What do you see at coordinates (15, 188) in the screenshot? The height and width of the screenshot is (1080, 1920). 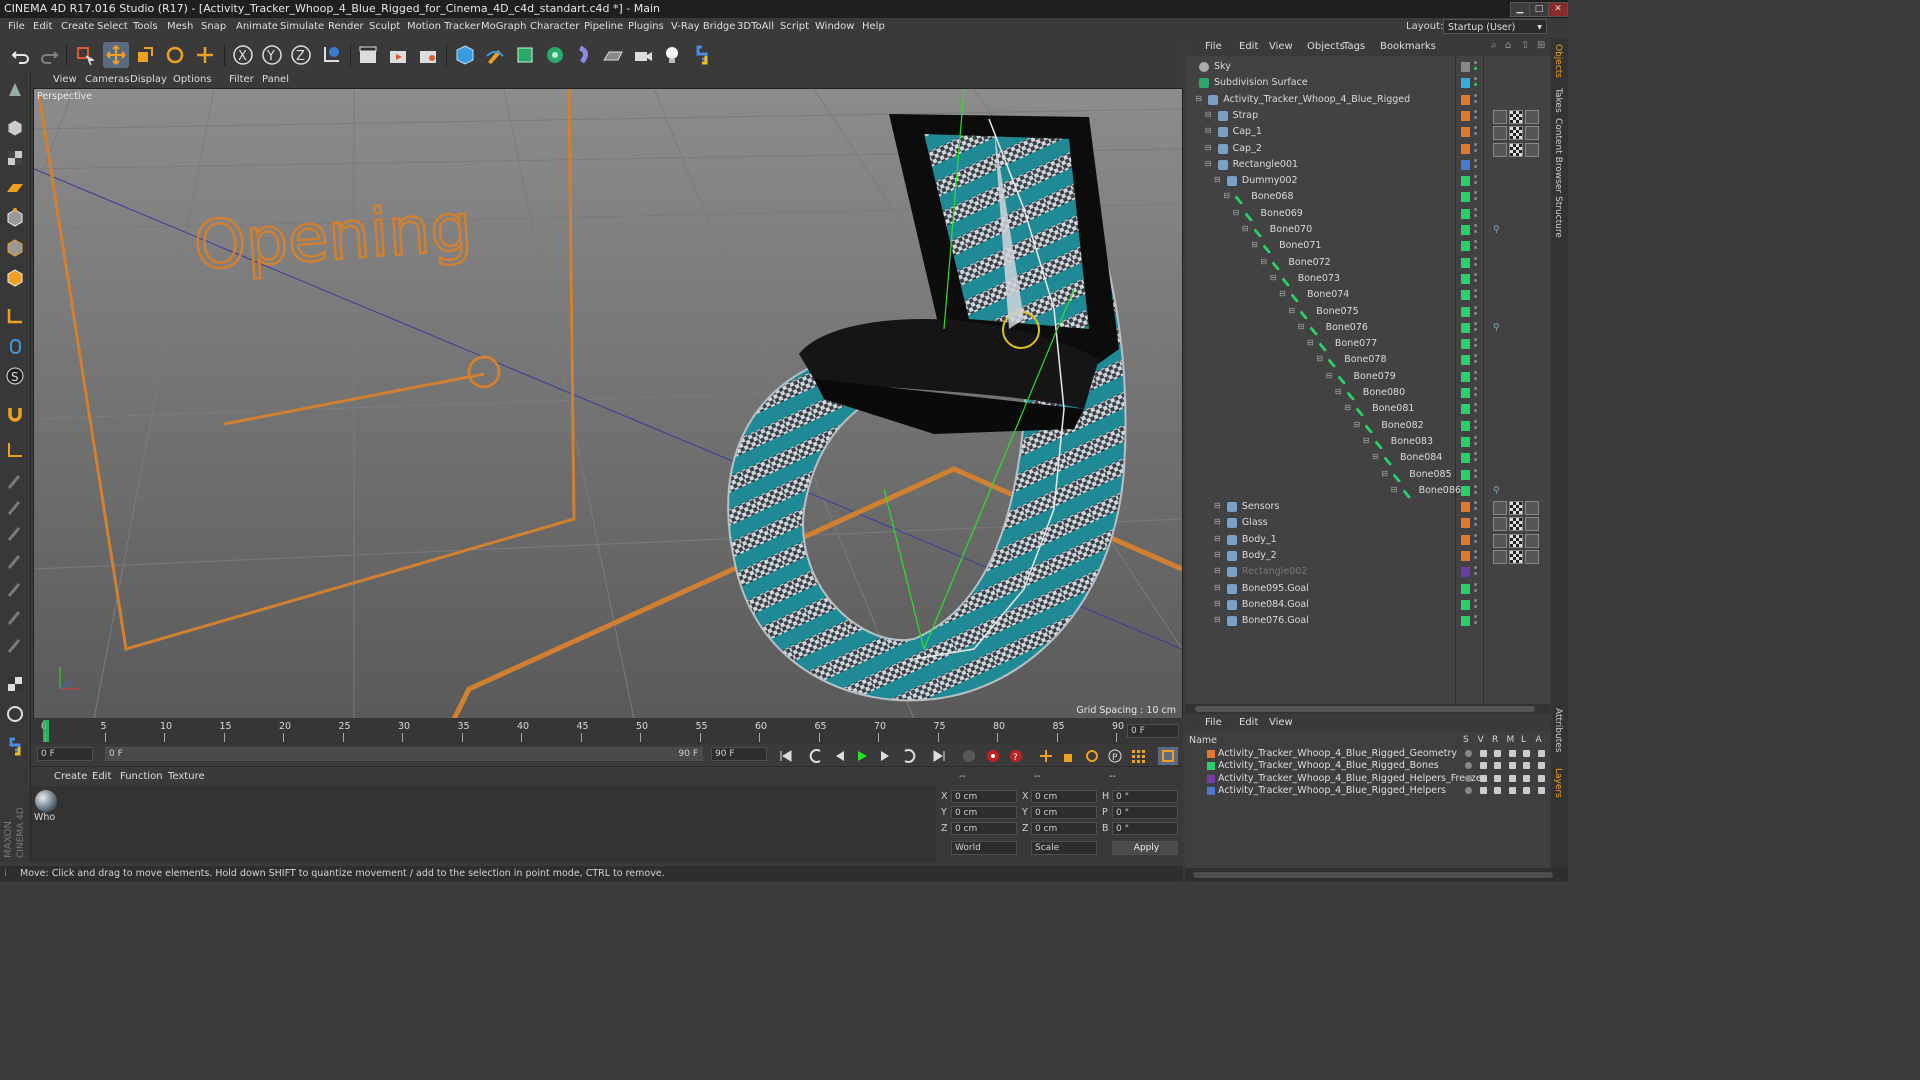 I see `workplane-button` at bounding box center [15, 188].